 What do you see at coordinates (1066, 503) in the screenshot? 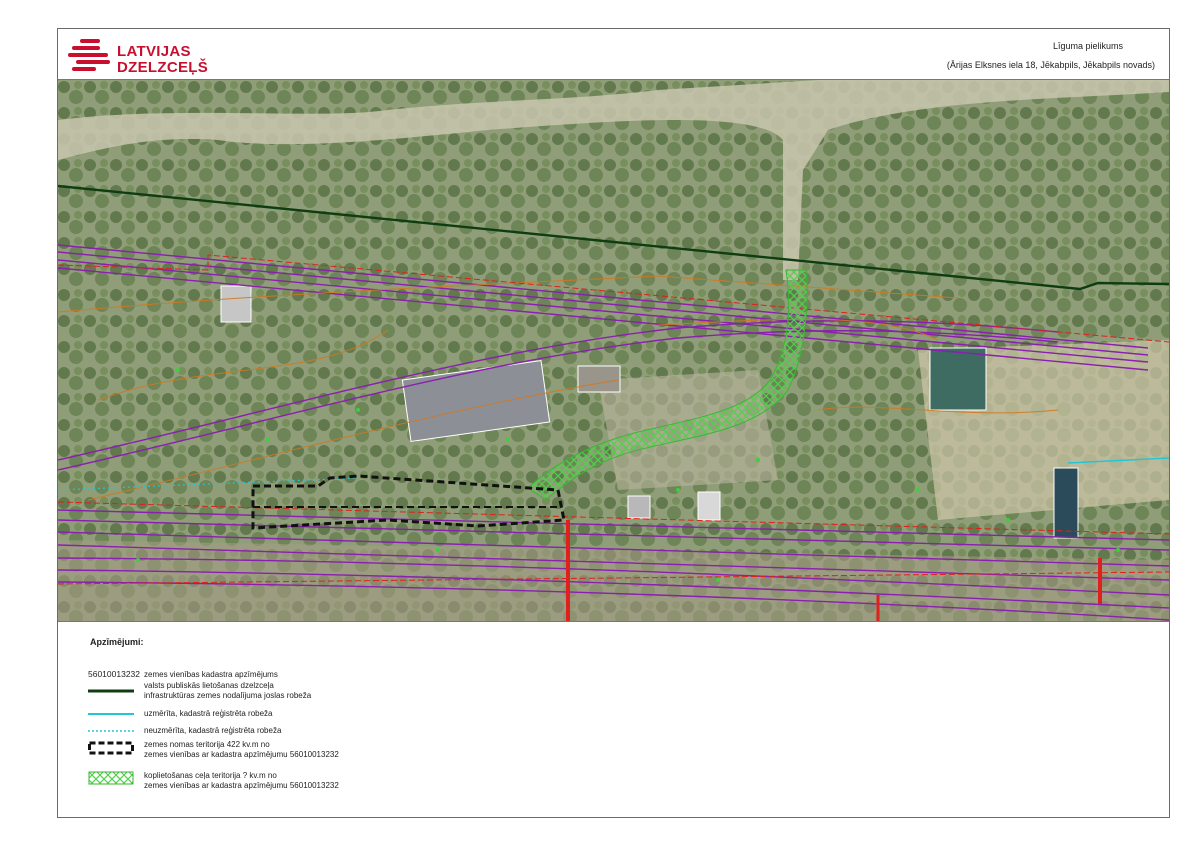
I see `building-container` at bounding box center [1066, 503].